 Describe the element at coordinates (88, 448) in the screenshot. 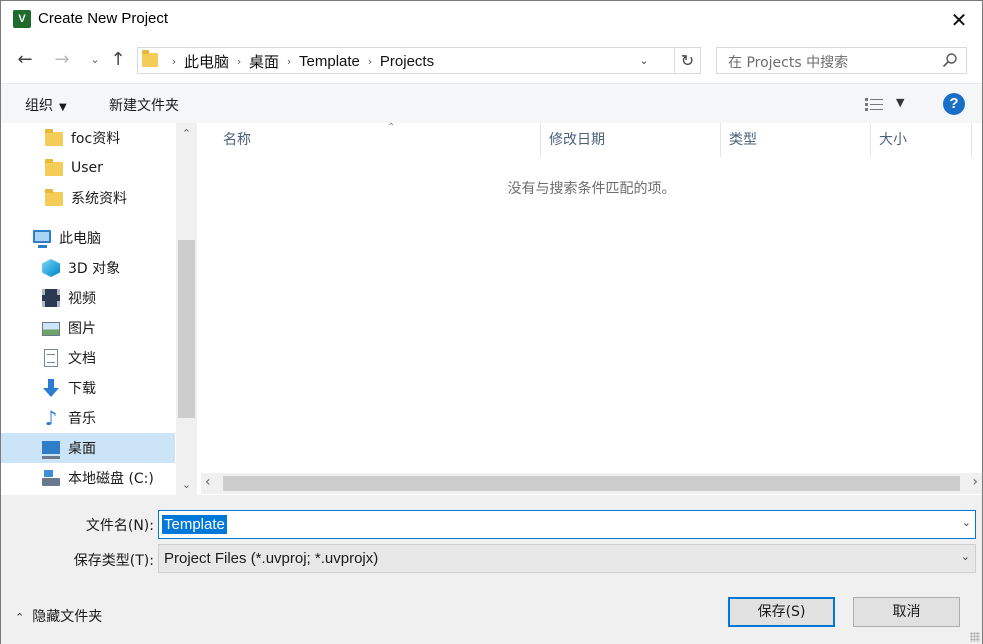

I see `sidebar-item-desktop: 桌面` at that location.